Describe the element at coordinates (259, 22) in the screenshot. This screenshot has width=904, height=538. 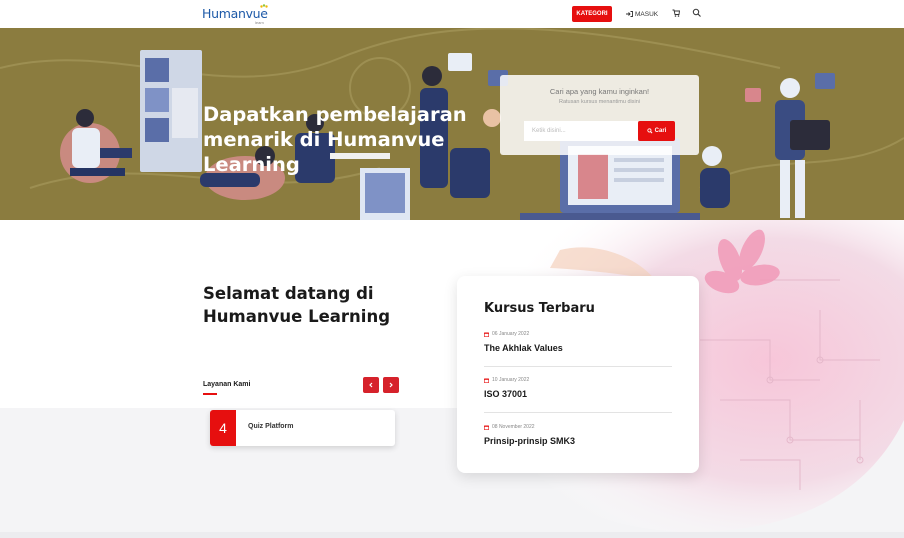
I see `logo-tagline: learn` at that location.